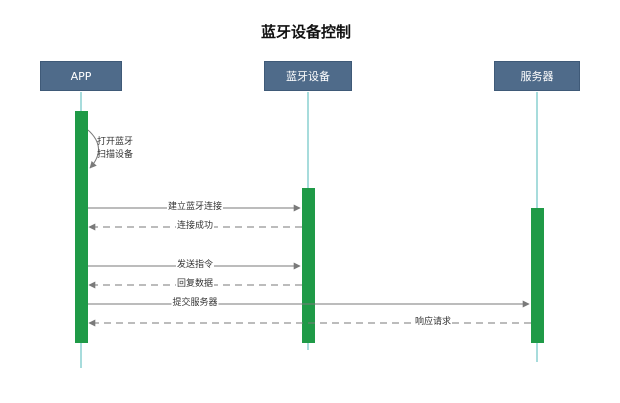 The width and height of the screenshot is (620, 403). I want to click on activation-app, so click(81, 227).